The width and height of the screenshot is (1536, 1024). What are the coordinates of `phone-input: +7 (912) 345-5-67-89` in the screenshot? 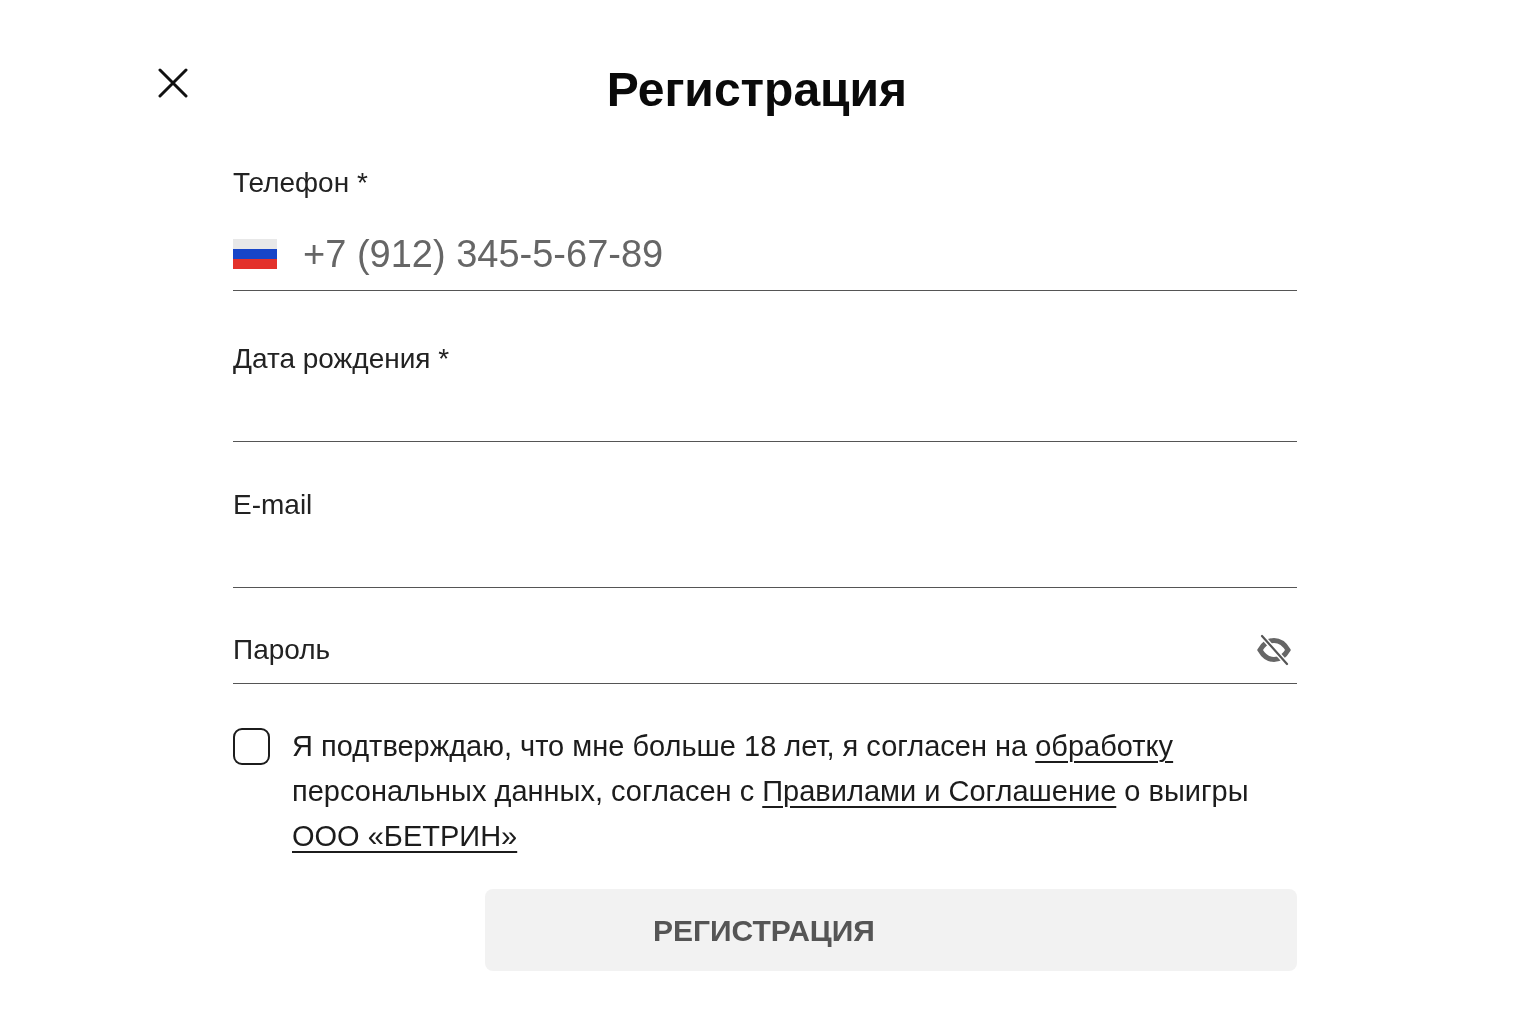 It's located at (800, 254).